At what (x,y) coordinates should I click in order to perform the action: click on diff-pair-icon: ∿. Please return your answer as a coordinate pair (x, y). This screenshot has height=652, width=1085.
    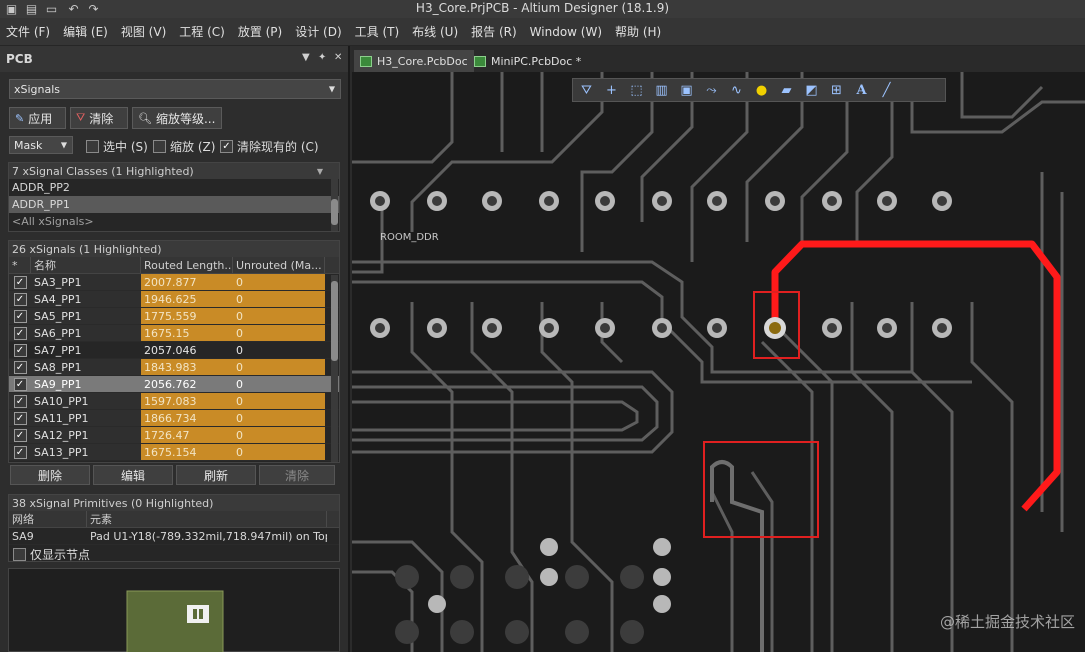
    Looking at the image, I should click on (736, 90).